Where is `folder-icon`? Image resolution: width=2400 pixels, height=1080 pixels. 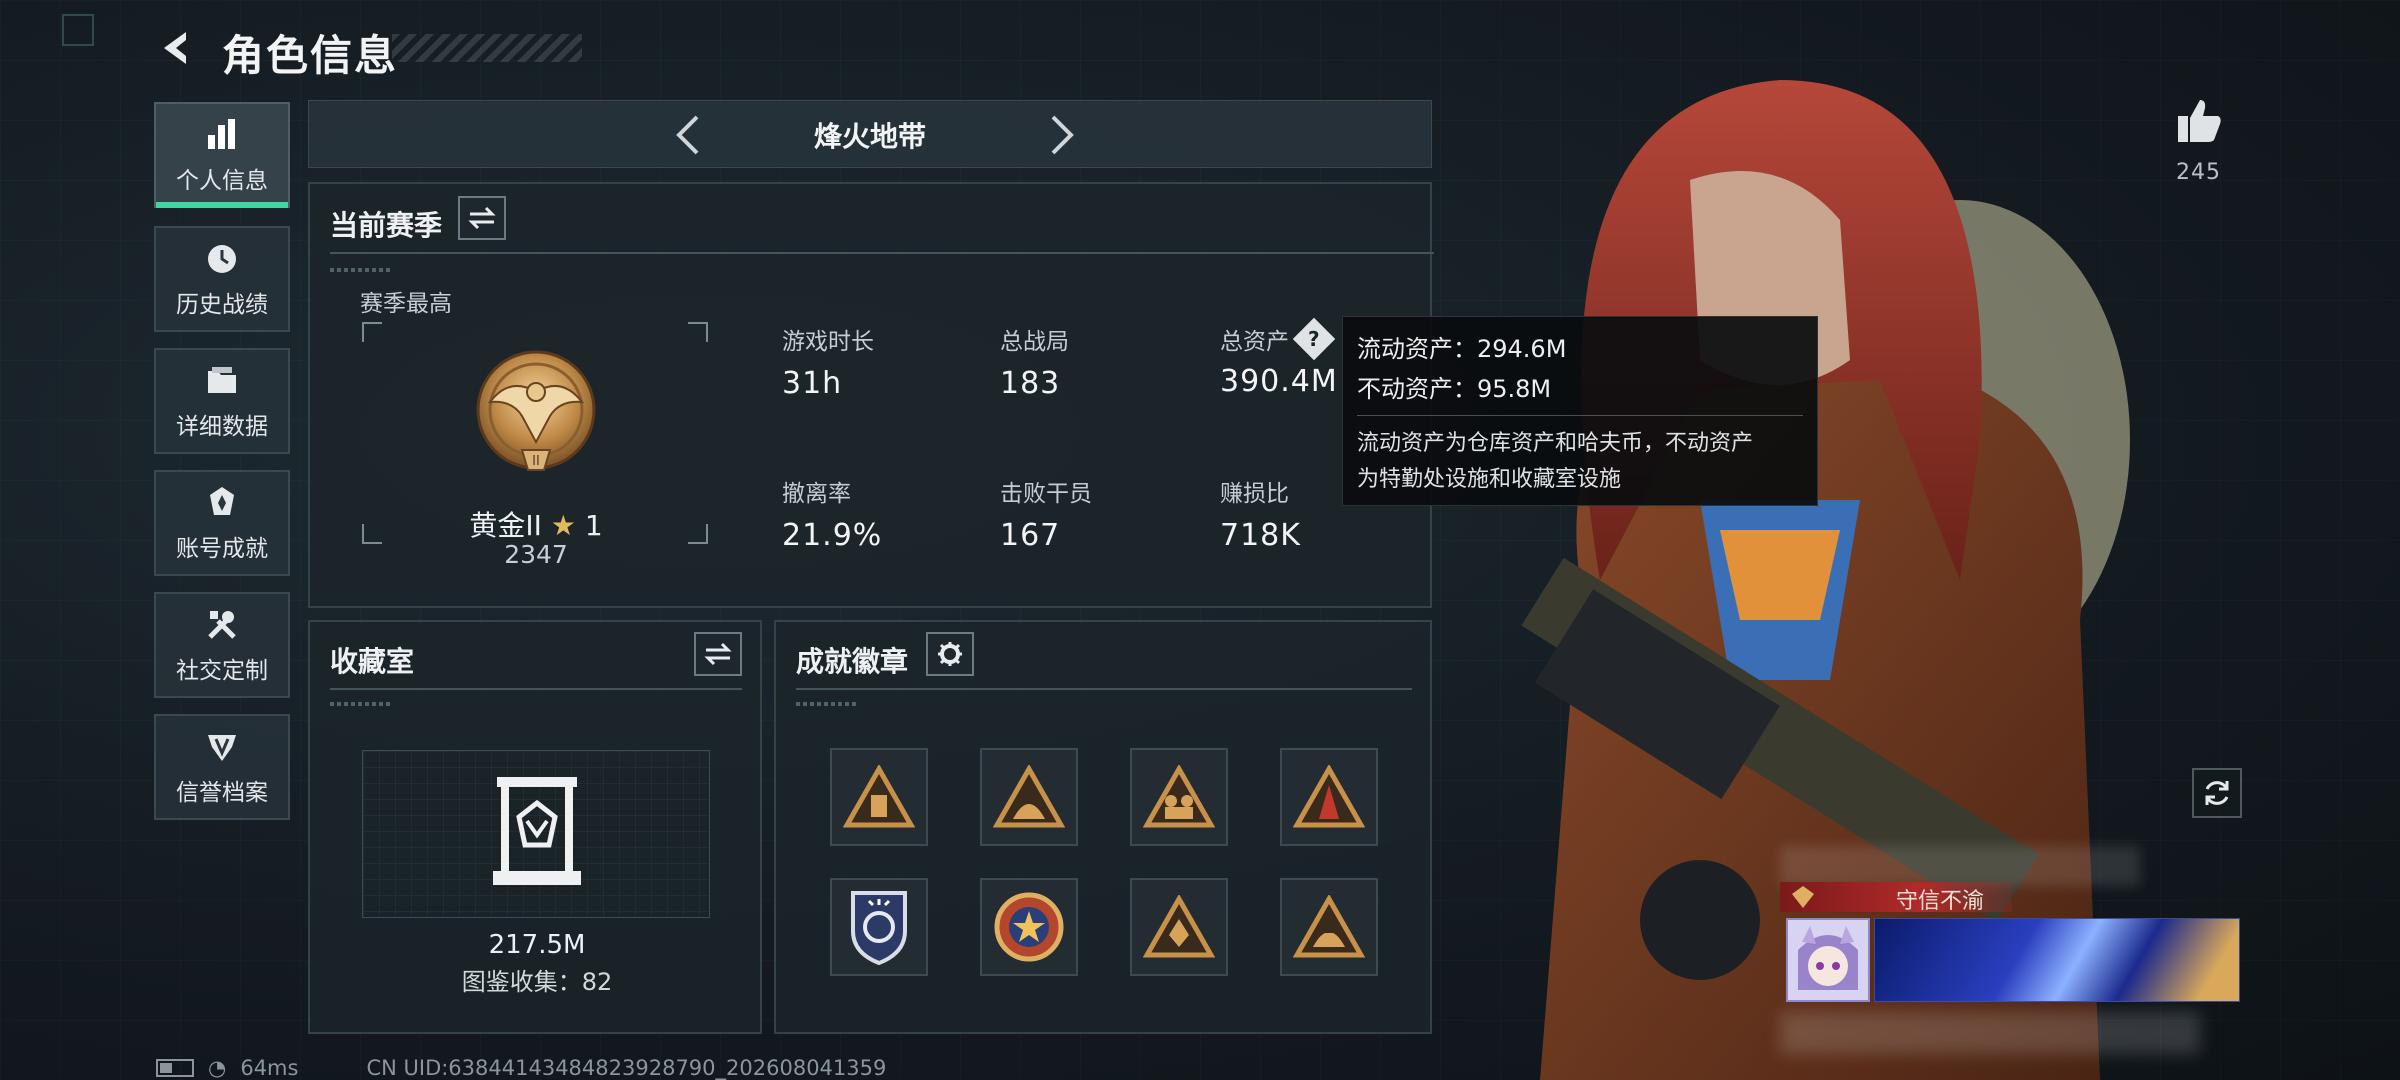 folder-icon is located at coordinates (222, 381).